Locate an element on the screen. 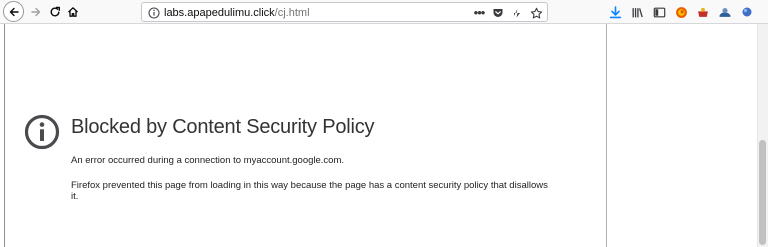 The image size is (768, 247). forward-arrow-icon is located at coordinates (36, 12).